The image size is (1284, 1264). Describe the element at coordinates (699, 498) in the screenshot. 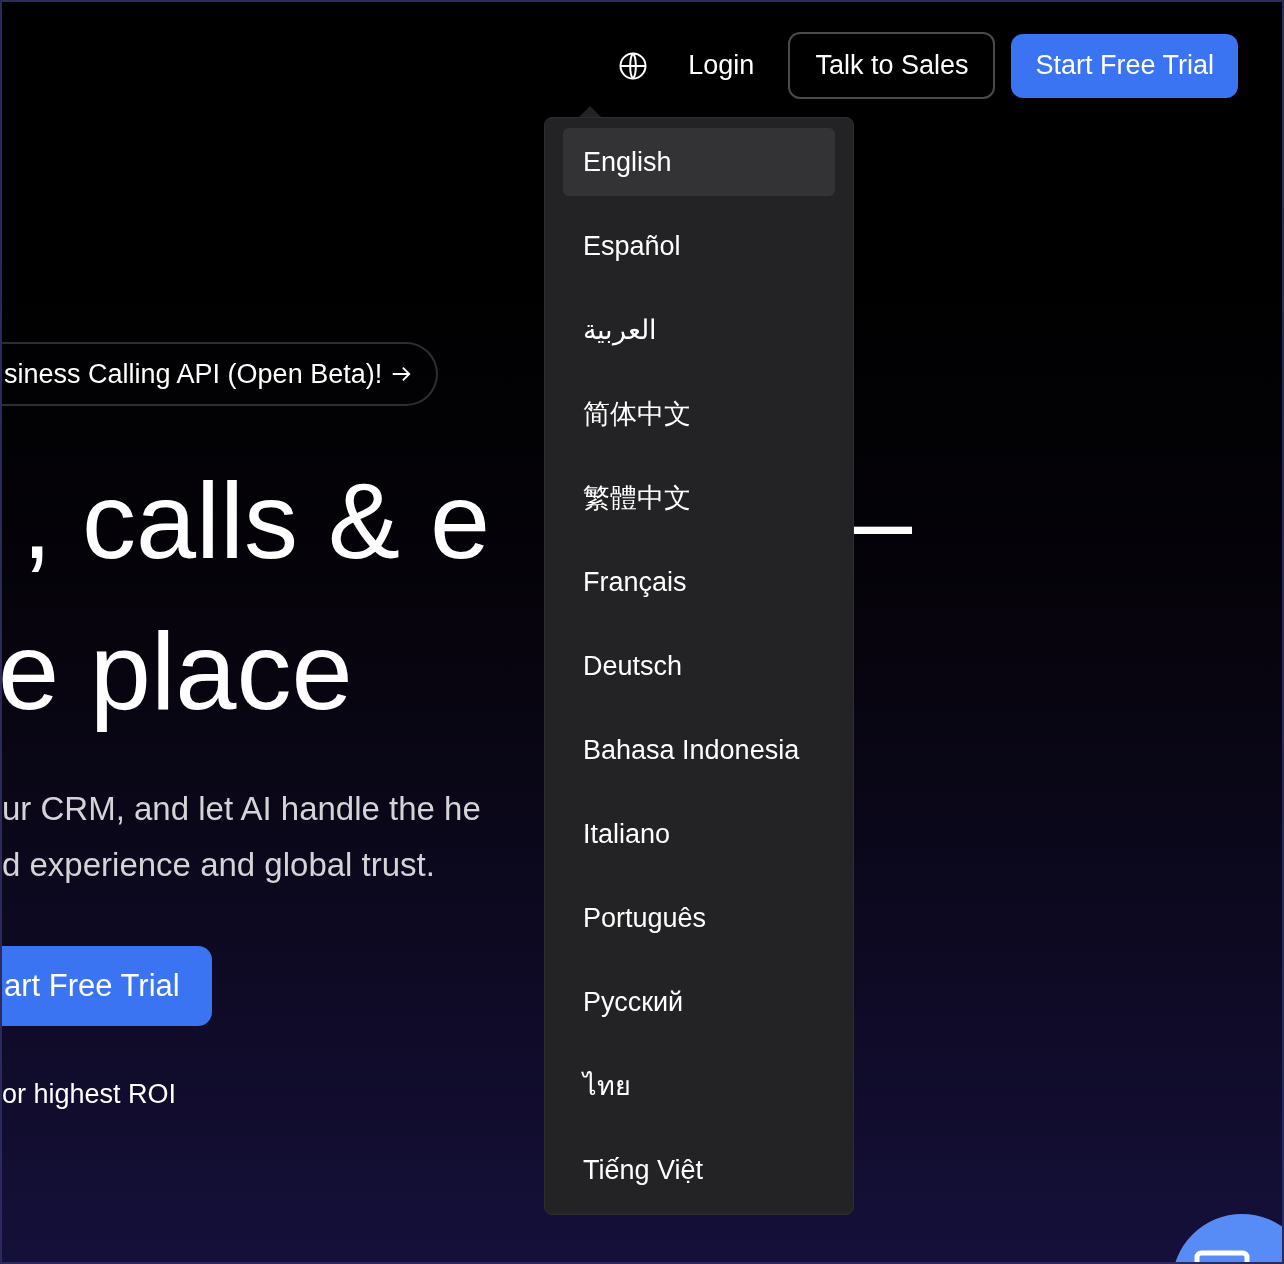

I see `language-option: 繁體中文` at that location.